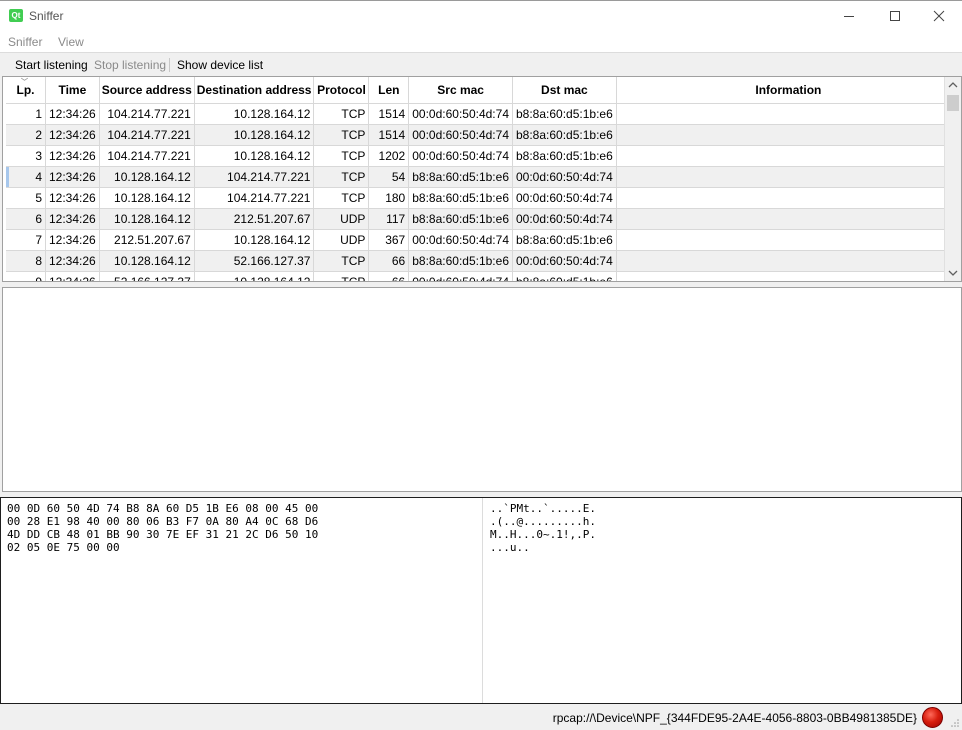 The width and height of the screenshot is (962, 730). I want to click on column-header-len: Len, so click(389, 90).